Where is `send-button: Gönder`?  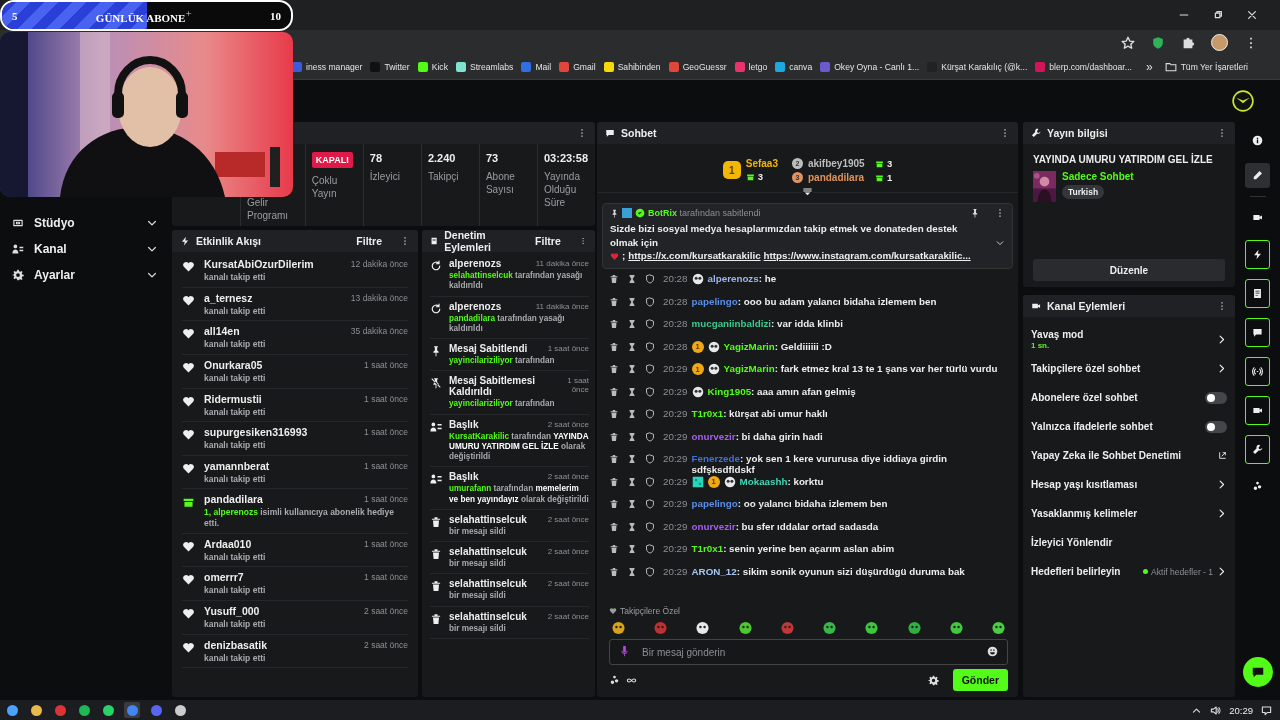 send-button: Gönder is located at coordinates (980, 680).